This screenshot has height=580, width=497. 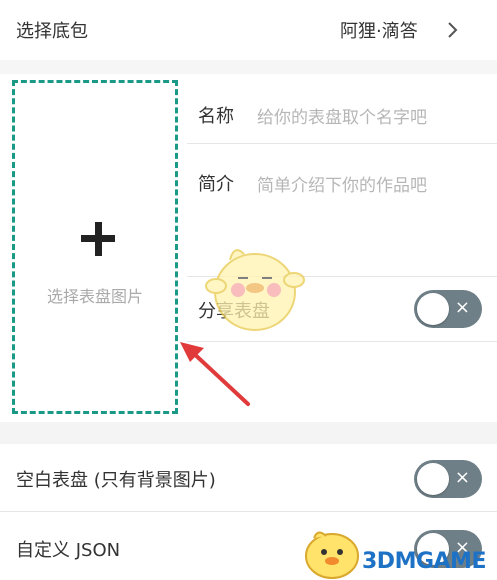 I want to click on blank-dial-label: 空白表盘 (只有背景图片), so click(x=116, y=480).